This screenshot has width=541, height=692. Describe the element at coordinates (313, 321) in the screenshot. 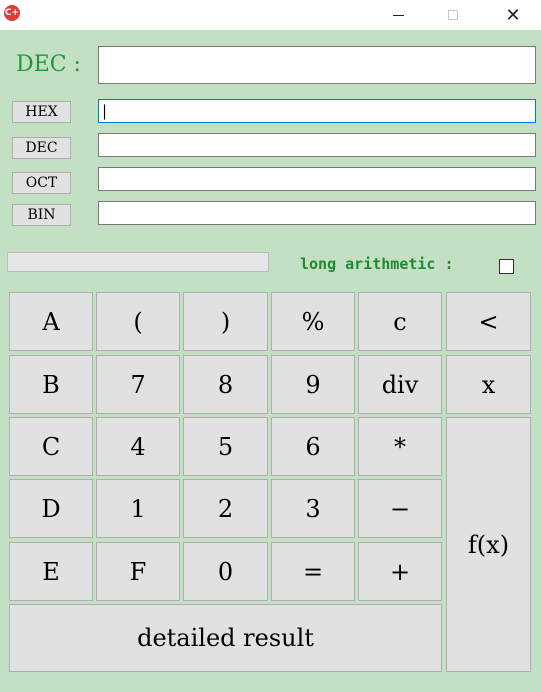

I see `key-percent: %` at that location.